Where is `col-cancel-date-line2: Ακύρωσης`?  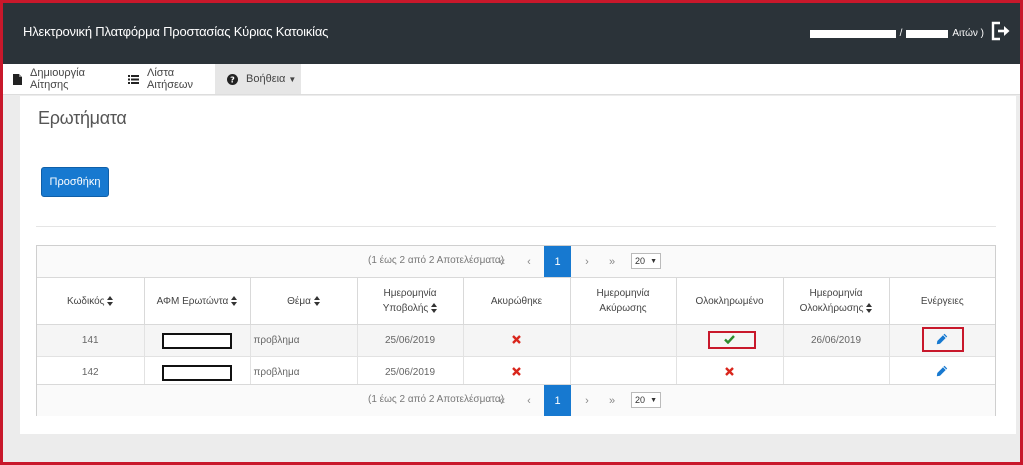
col-cancel-date-line2: Ακύρωσης is located at coordinates (623, 308).